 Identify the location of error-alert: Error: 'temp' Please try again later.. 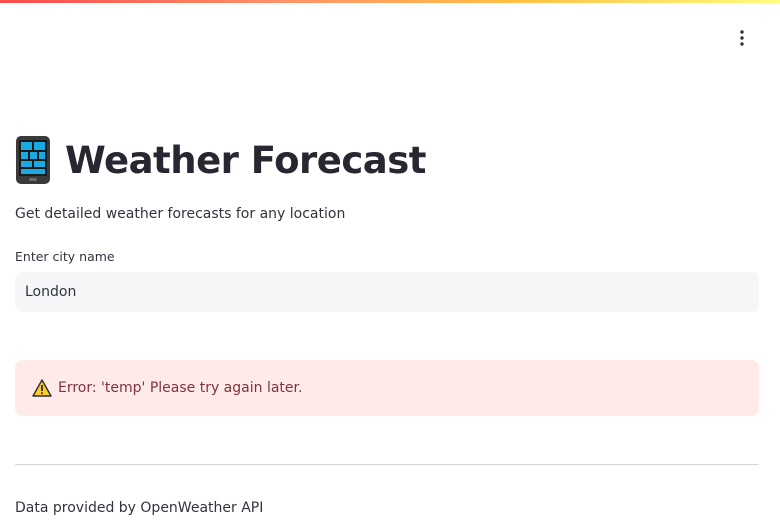
(387, 388).